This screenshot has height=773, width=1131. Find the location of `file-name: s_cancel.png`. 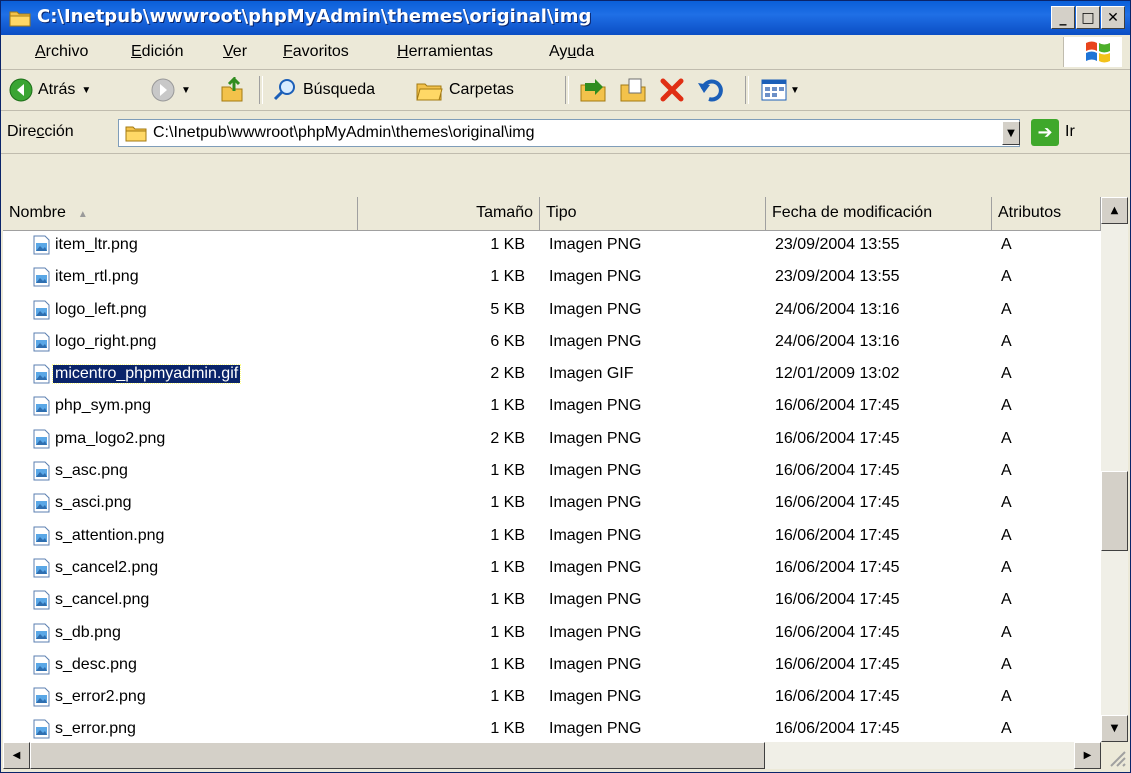

file-name: s_cancel.png is located at coordinates (102, 600).